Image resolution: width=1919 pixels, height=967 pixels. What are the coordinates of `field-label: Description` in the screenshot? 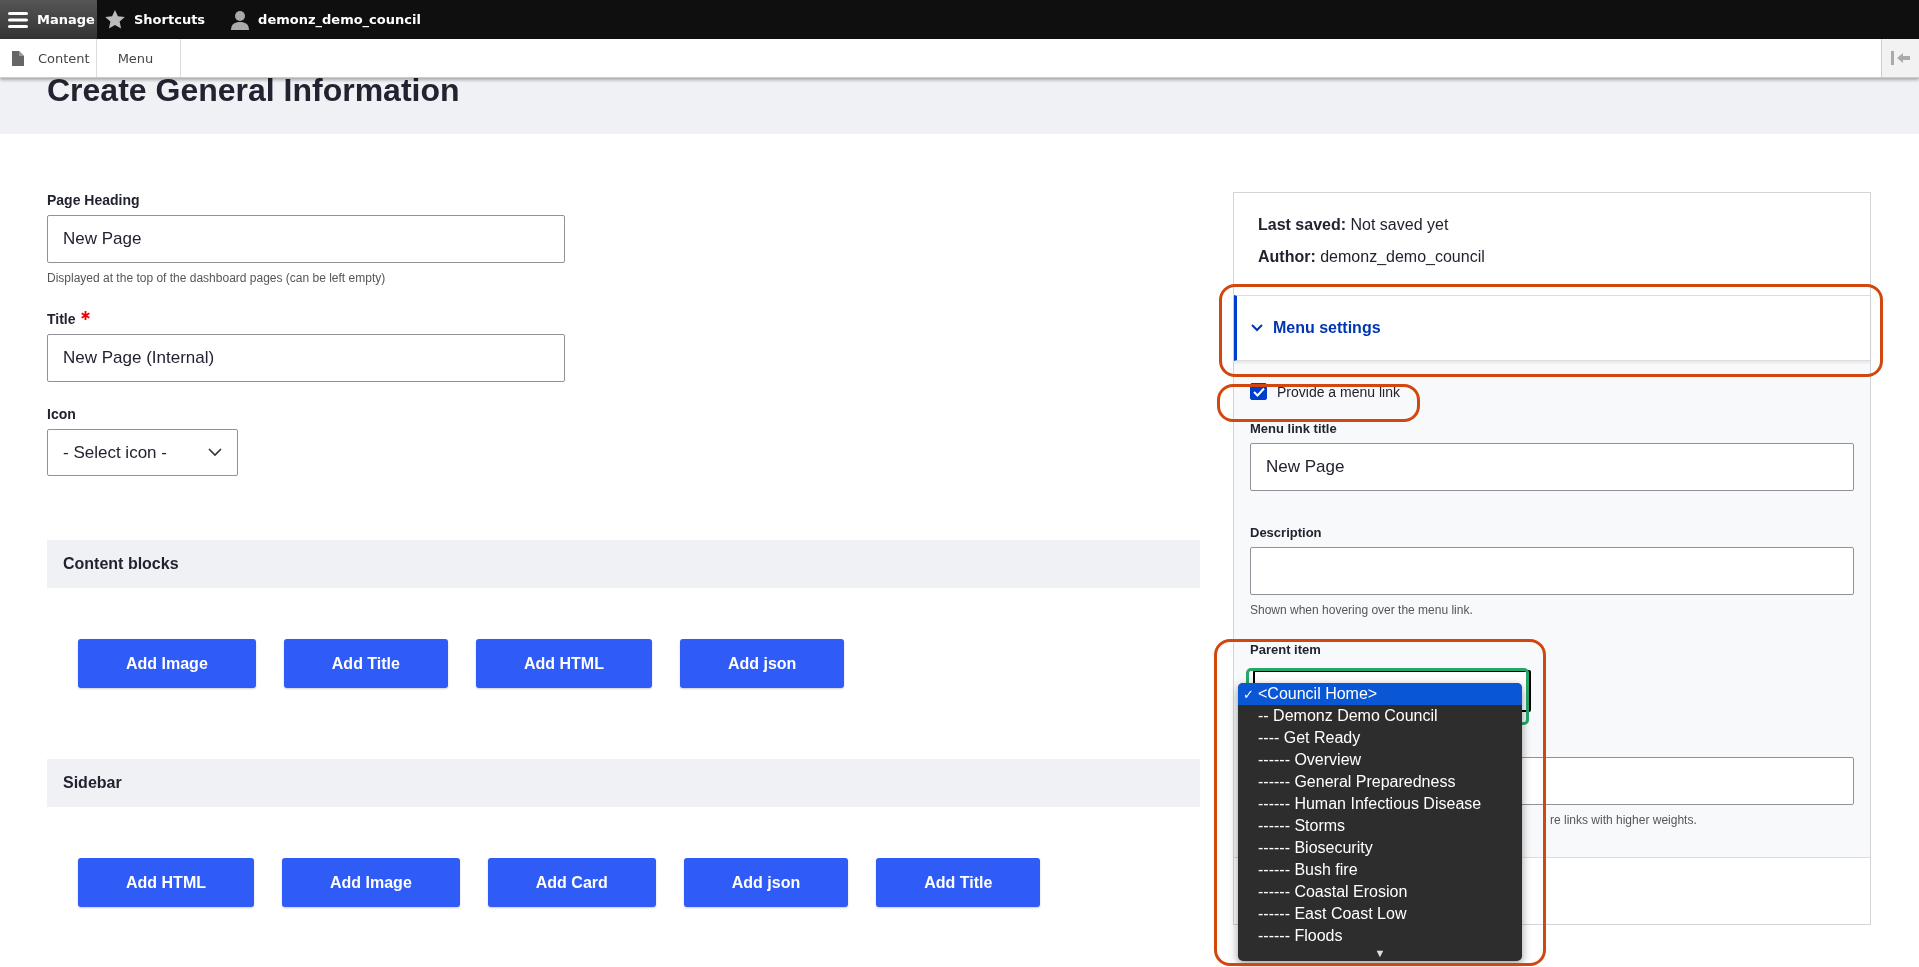 It's located at (1286, 532).